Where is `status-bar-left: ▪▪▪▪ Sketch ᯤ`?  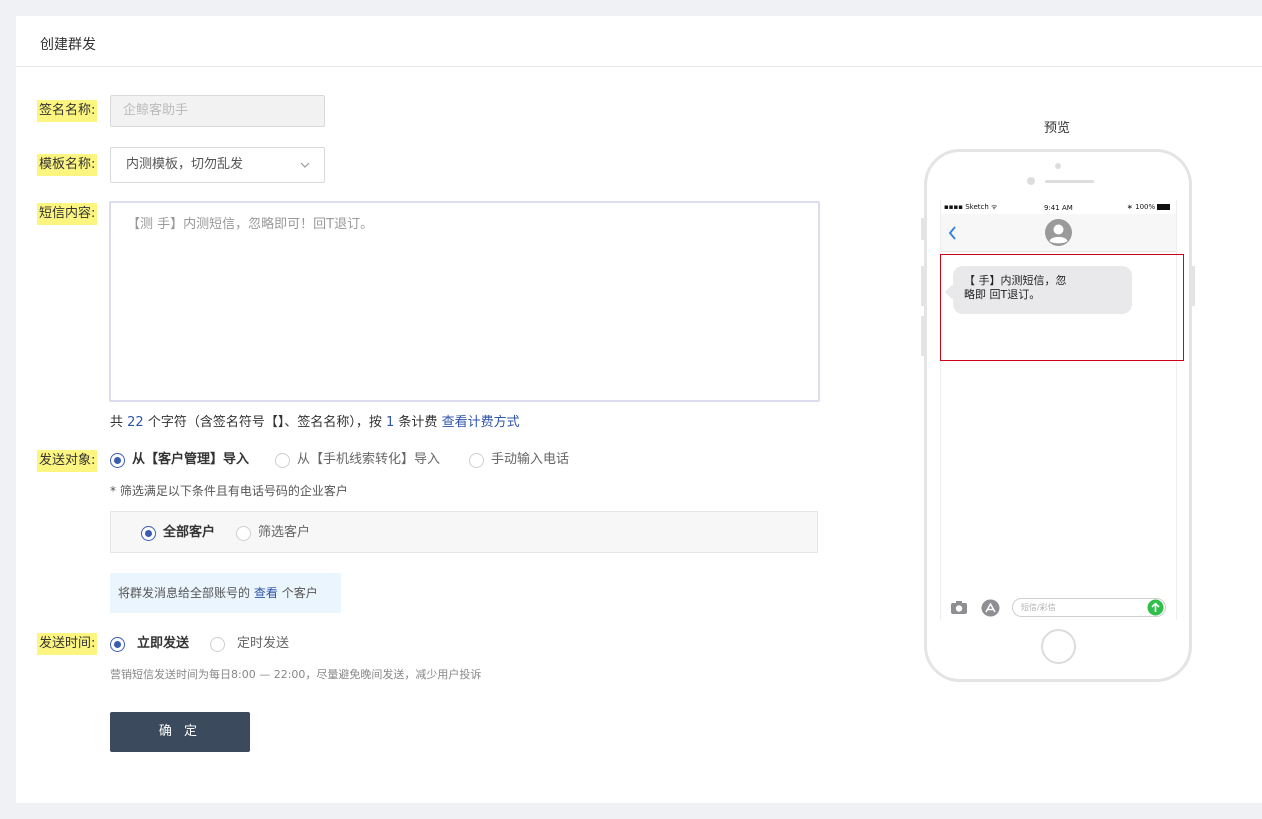 status-bar-left: ▪▪▪▪ Sketch ᯤ is located at coordinates (970, 207).